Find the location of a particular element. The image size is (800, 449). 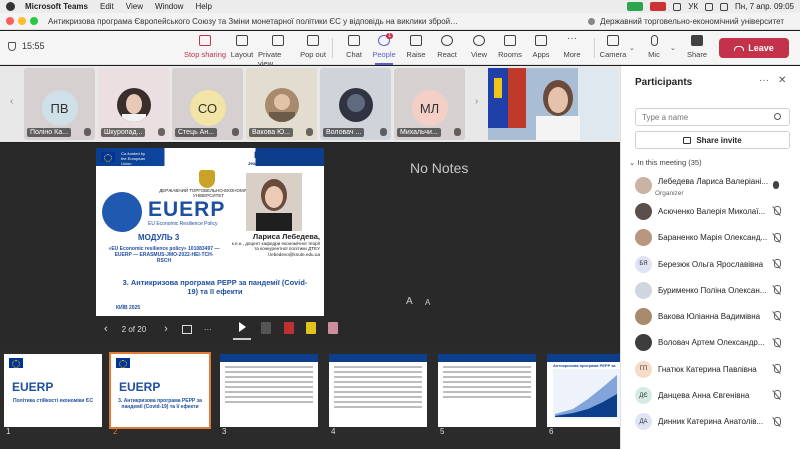

laser-pointer-icon is located at coordinates (242, 328).